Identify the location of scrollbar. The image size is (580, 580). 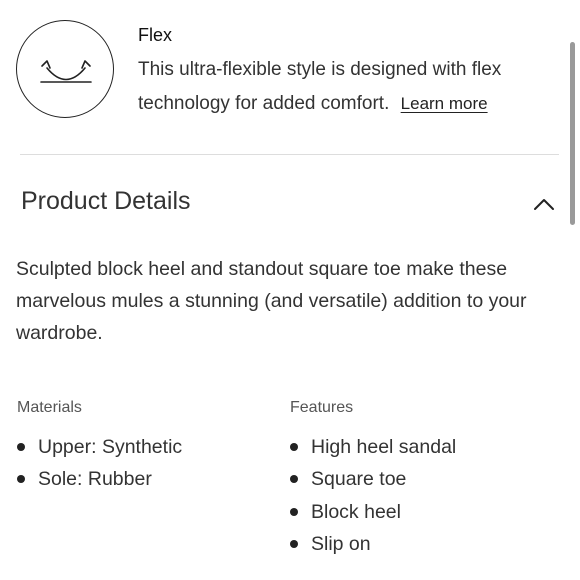
(572, 133).